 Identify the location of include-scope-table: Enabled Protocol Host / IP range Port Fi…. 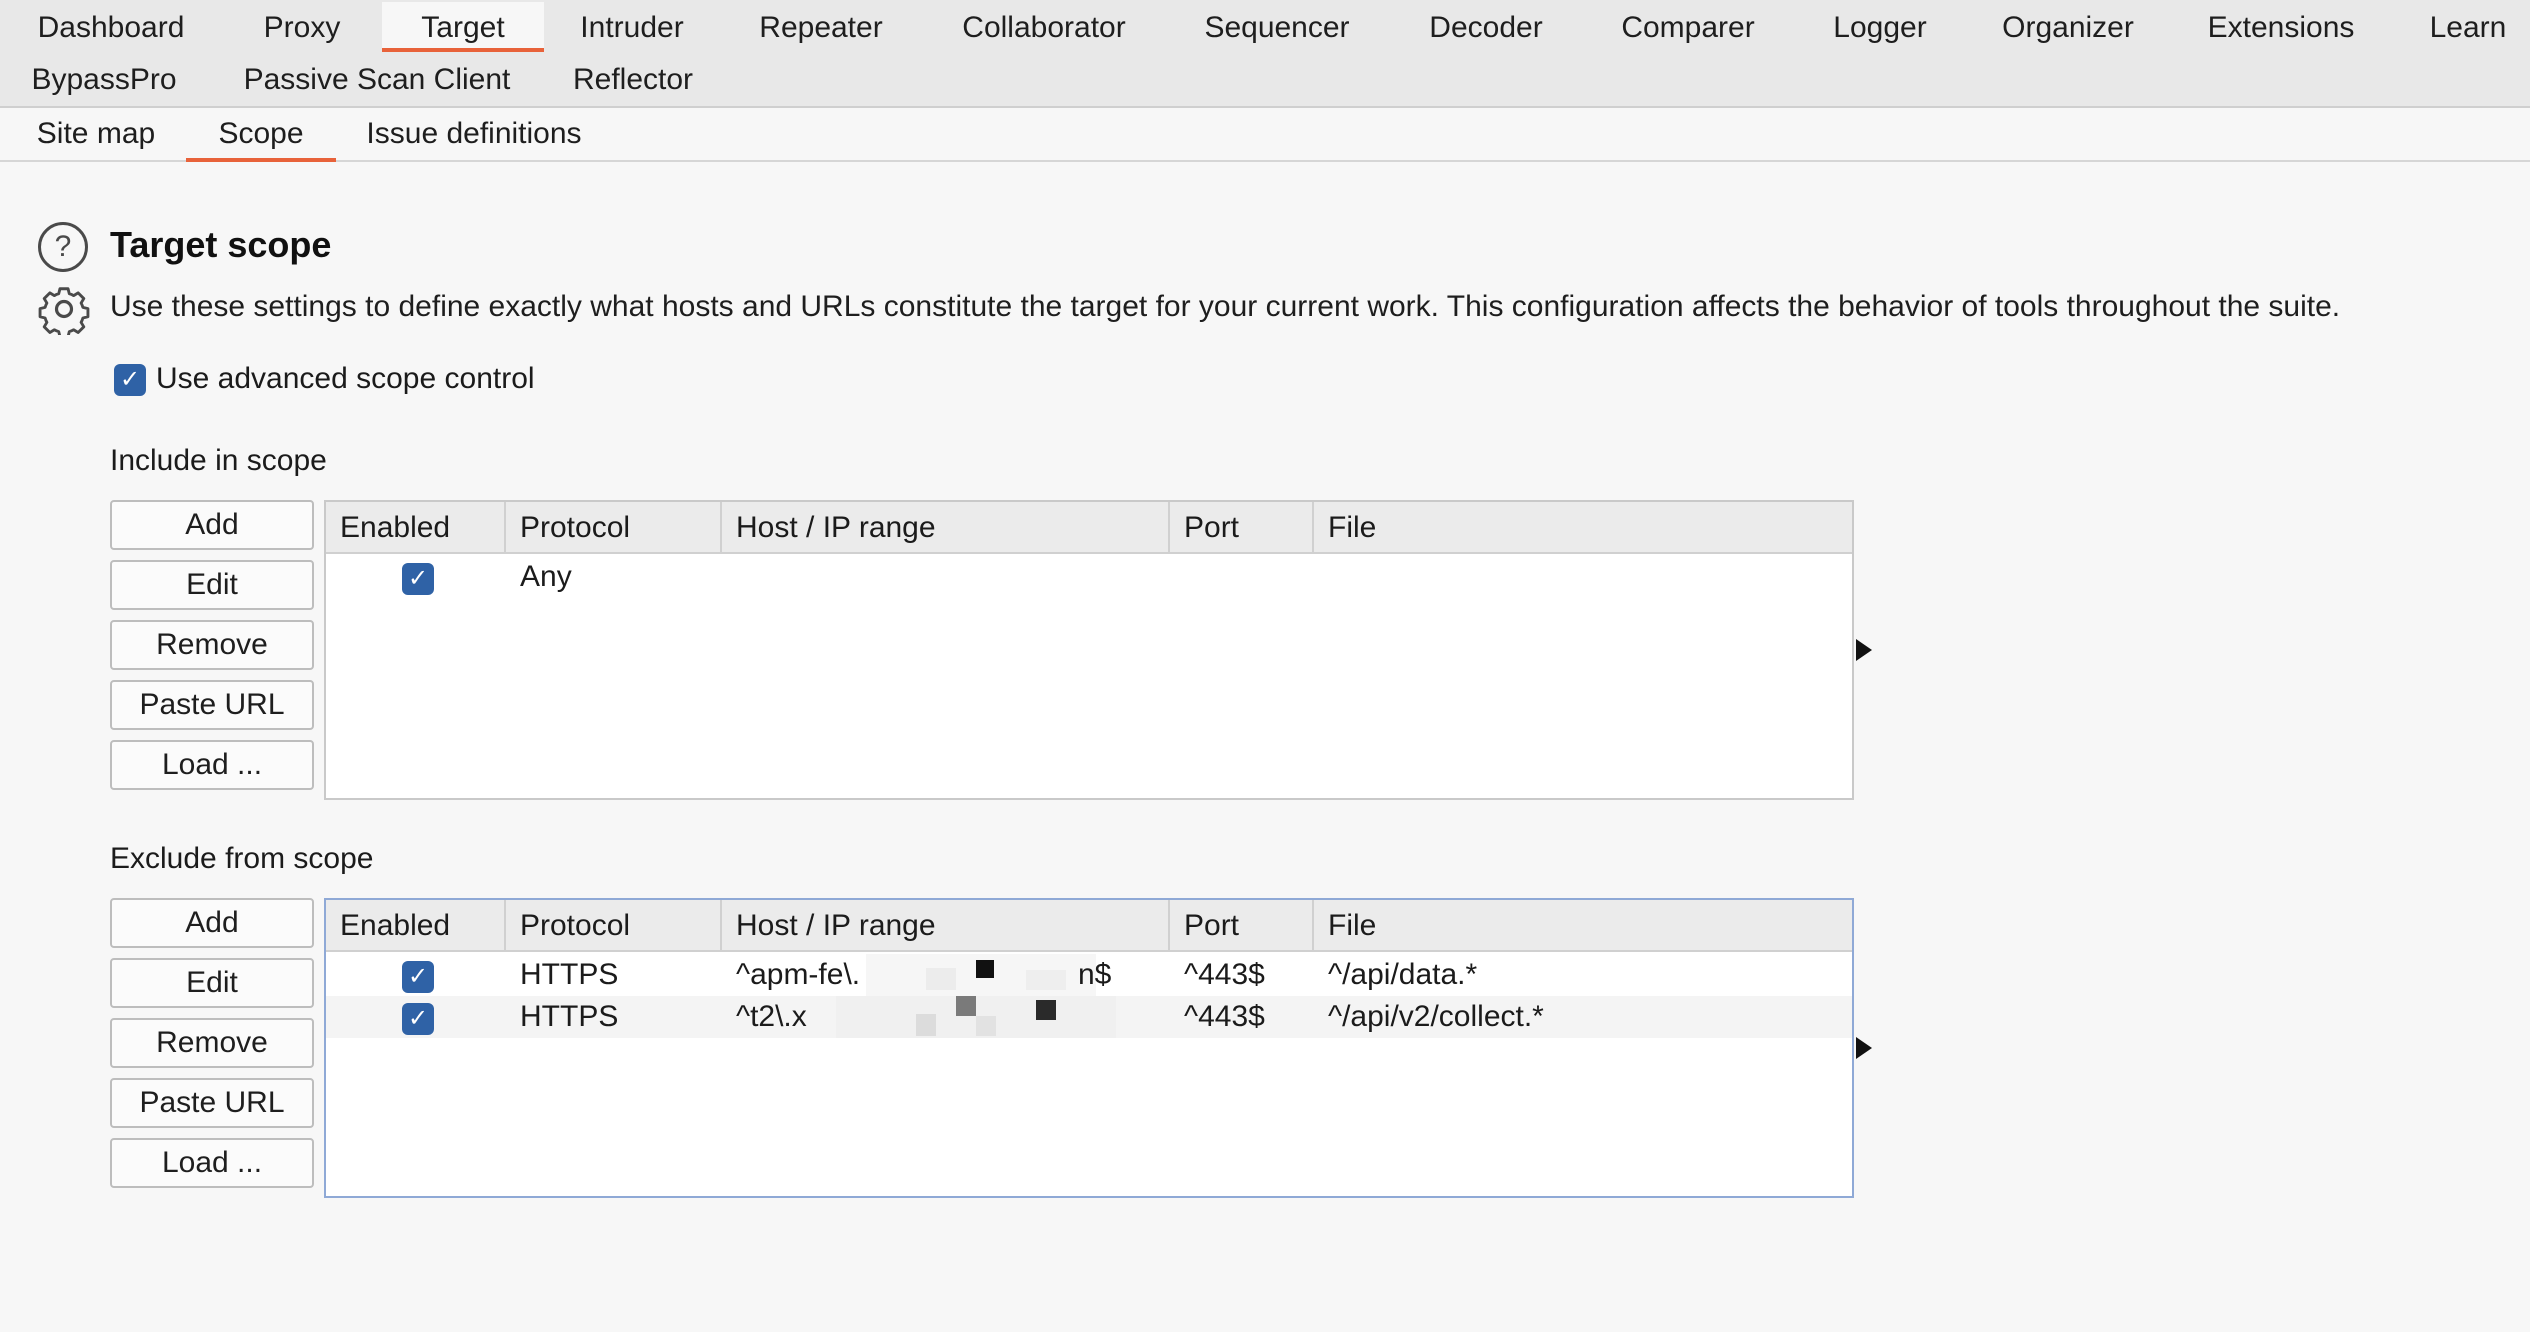
(1089, 650).